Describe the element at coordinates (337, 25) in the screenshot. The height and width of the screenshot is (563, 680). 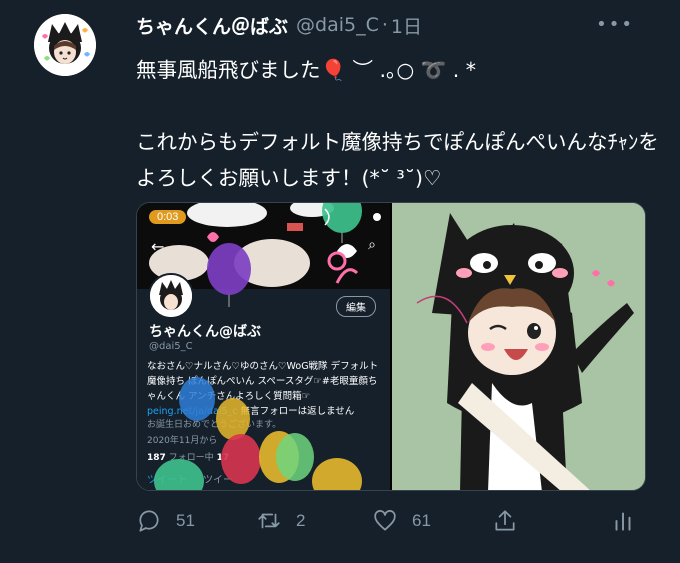
I see `user-handle: @dai5_C` at that location.